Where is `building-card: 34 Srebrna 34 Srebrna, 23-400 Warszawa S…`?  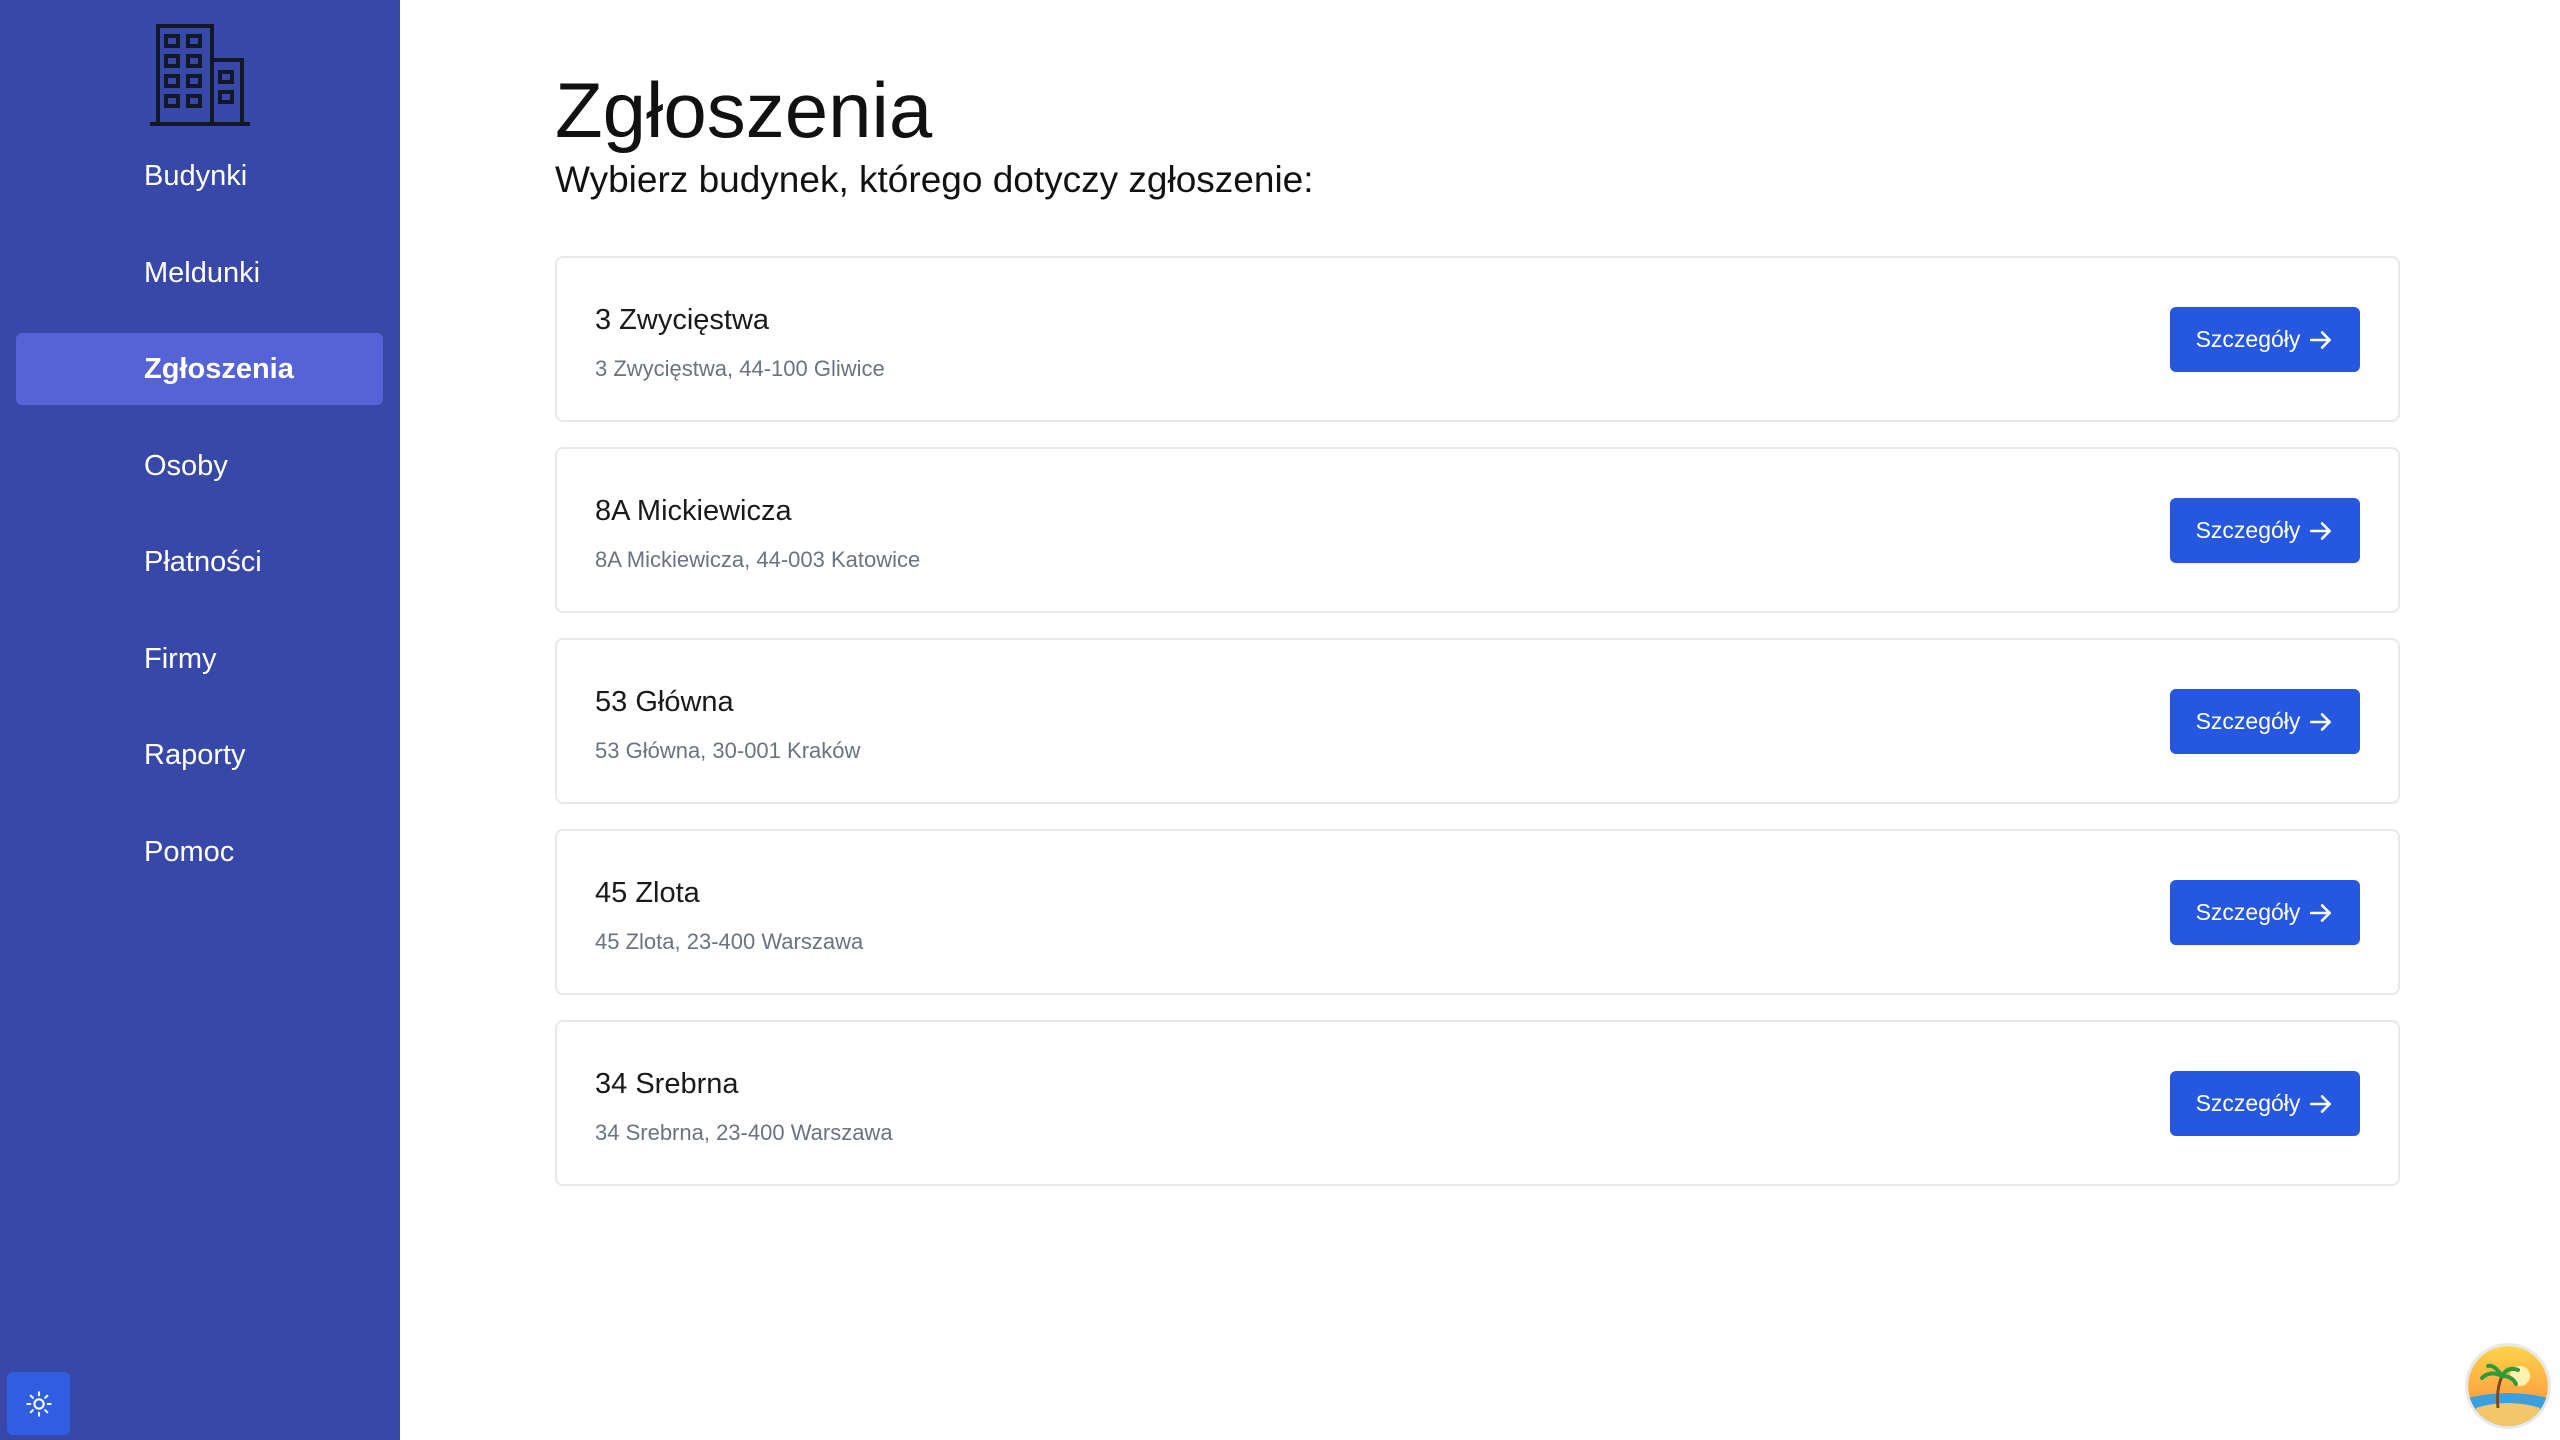 building-card: 34 Srebrna 34 Srebrna, 23-400 Warszawa S… is located at coordinates (1477, 1103).